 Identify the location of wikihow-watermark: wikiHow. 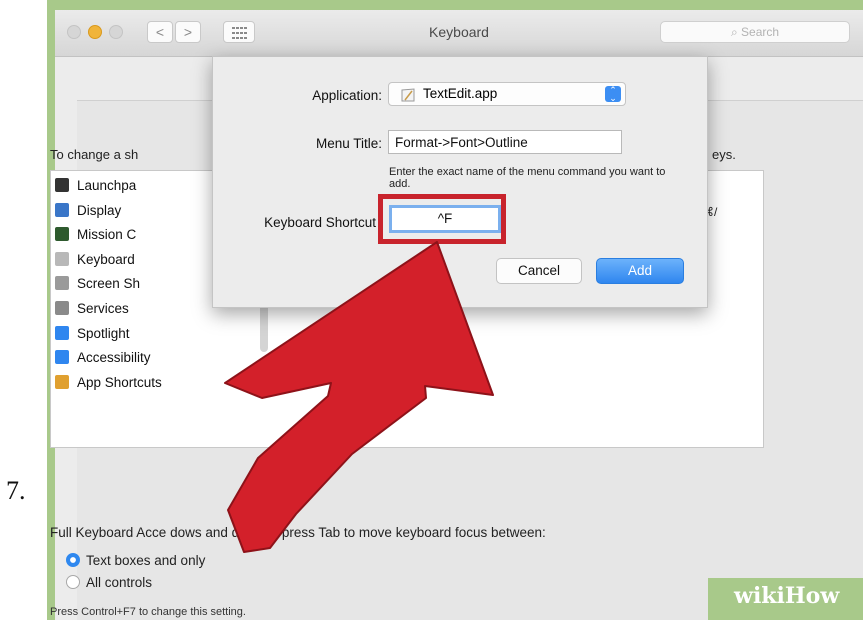
(785, 599).